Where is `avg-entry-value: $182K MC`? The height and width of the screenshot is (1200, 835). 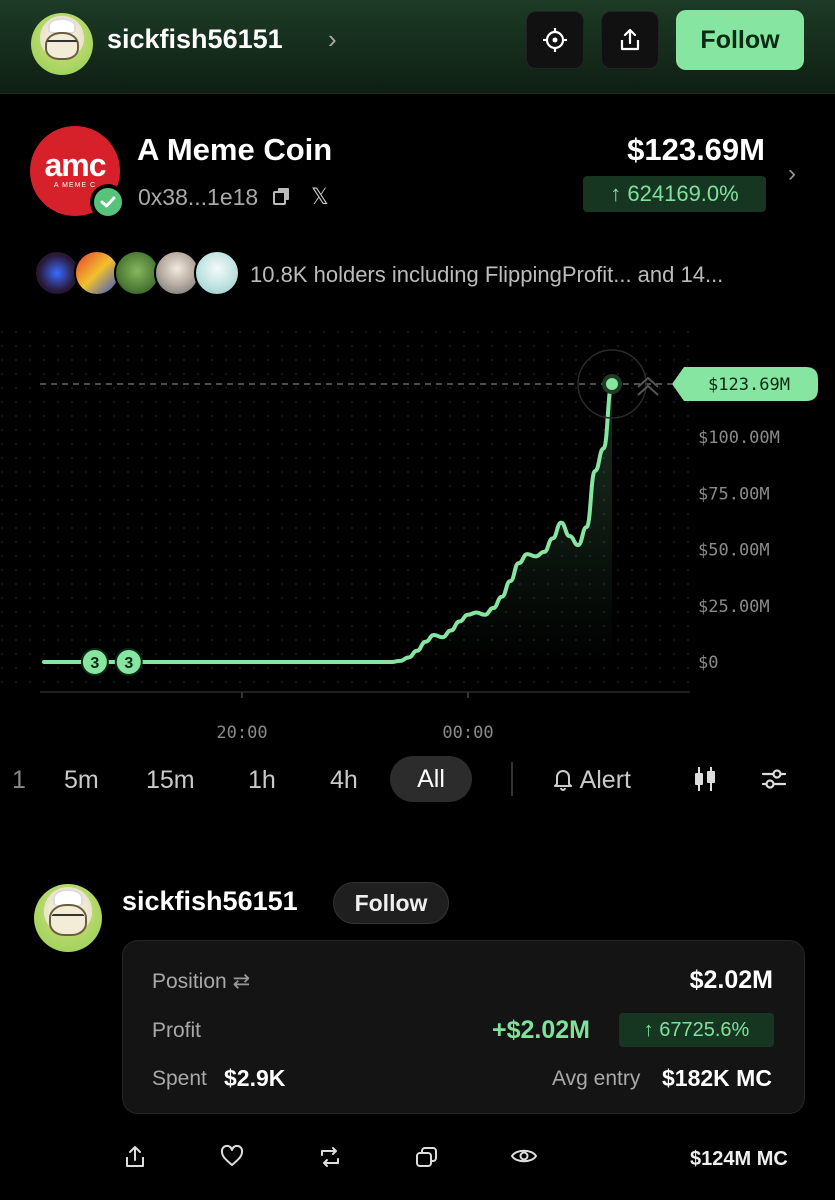
avg-entry-value: $182K MC is located at coordinates (717, 1078).